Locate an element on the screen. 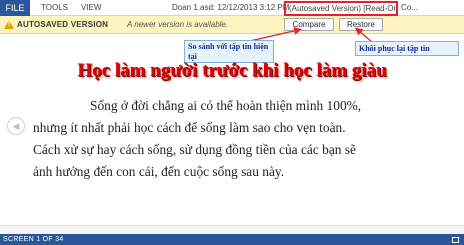 This screenshot has height=245, width=464. horizontal-scrollbar is located at coordinates (232, 229).